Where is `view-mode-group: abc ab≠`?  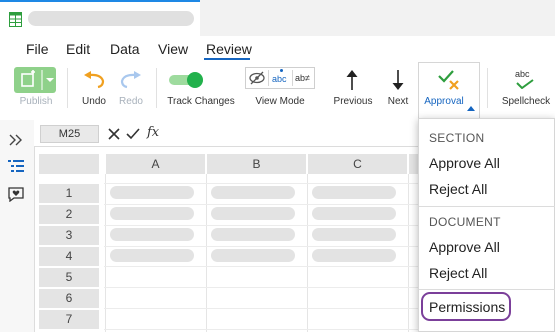
view-mode-group: abc ab≠ is located at coordinates (280, 78).